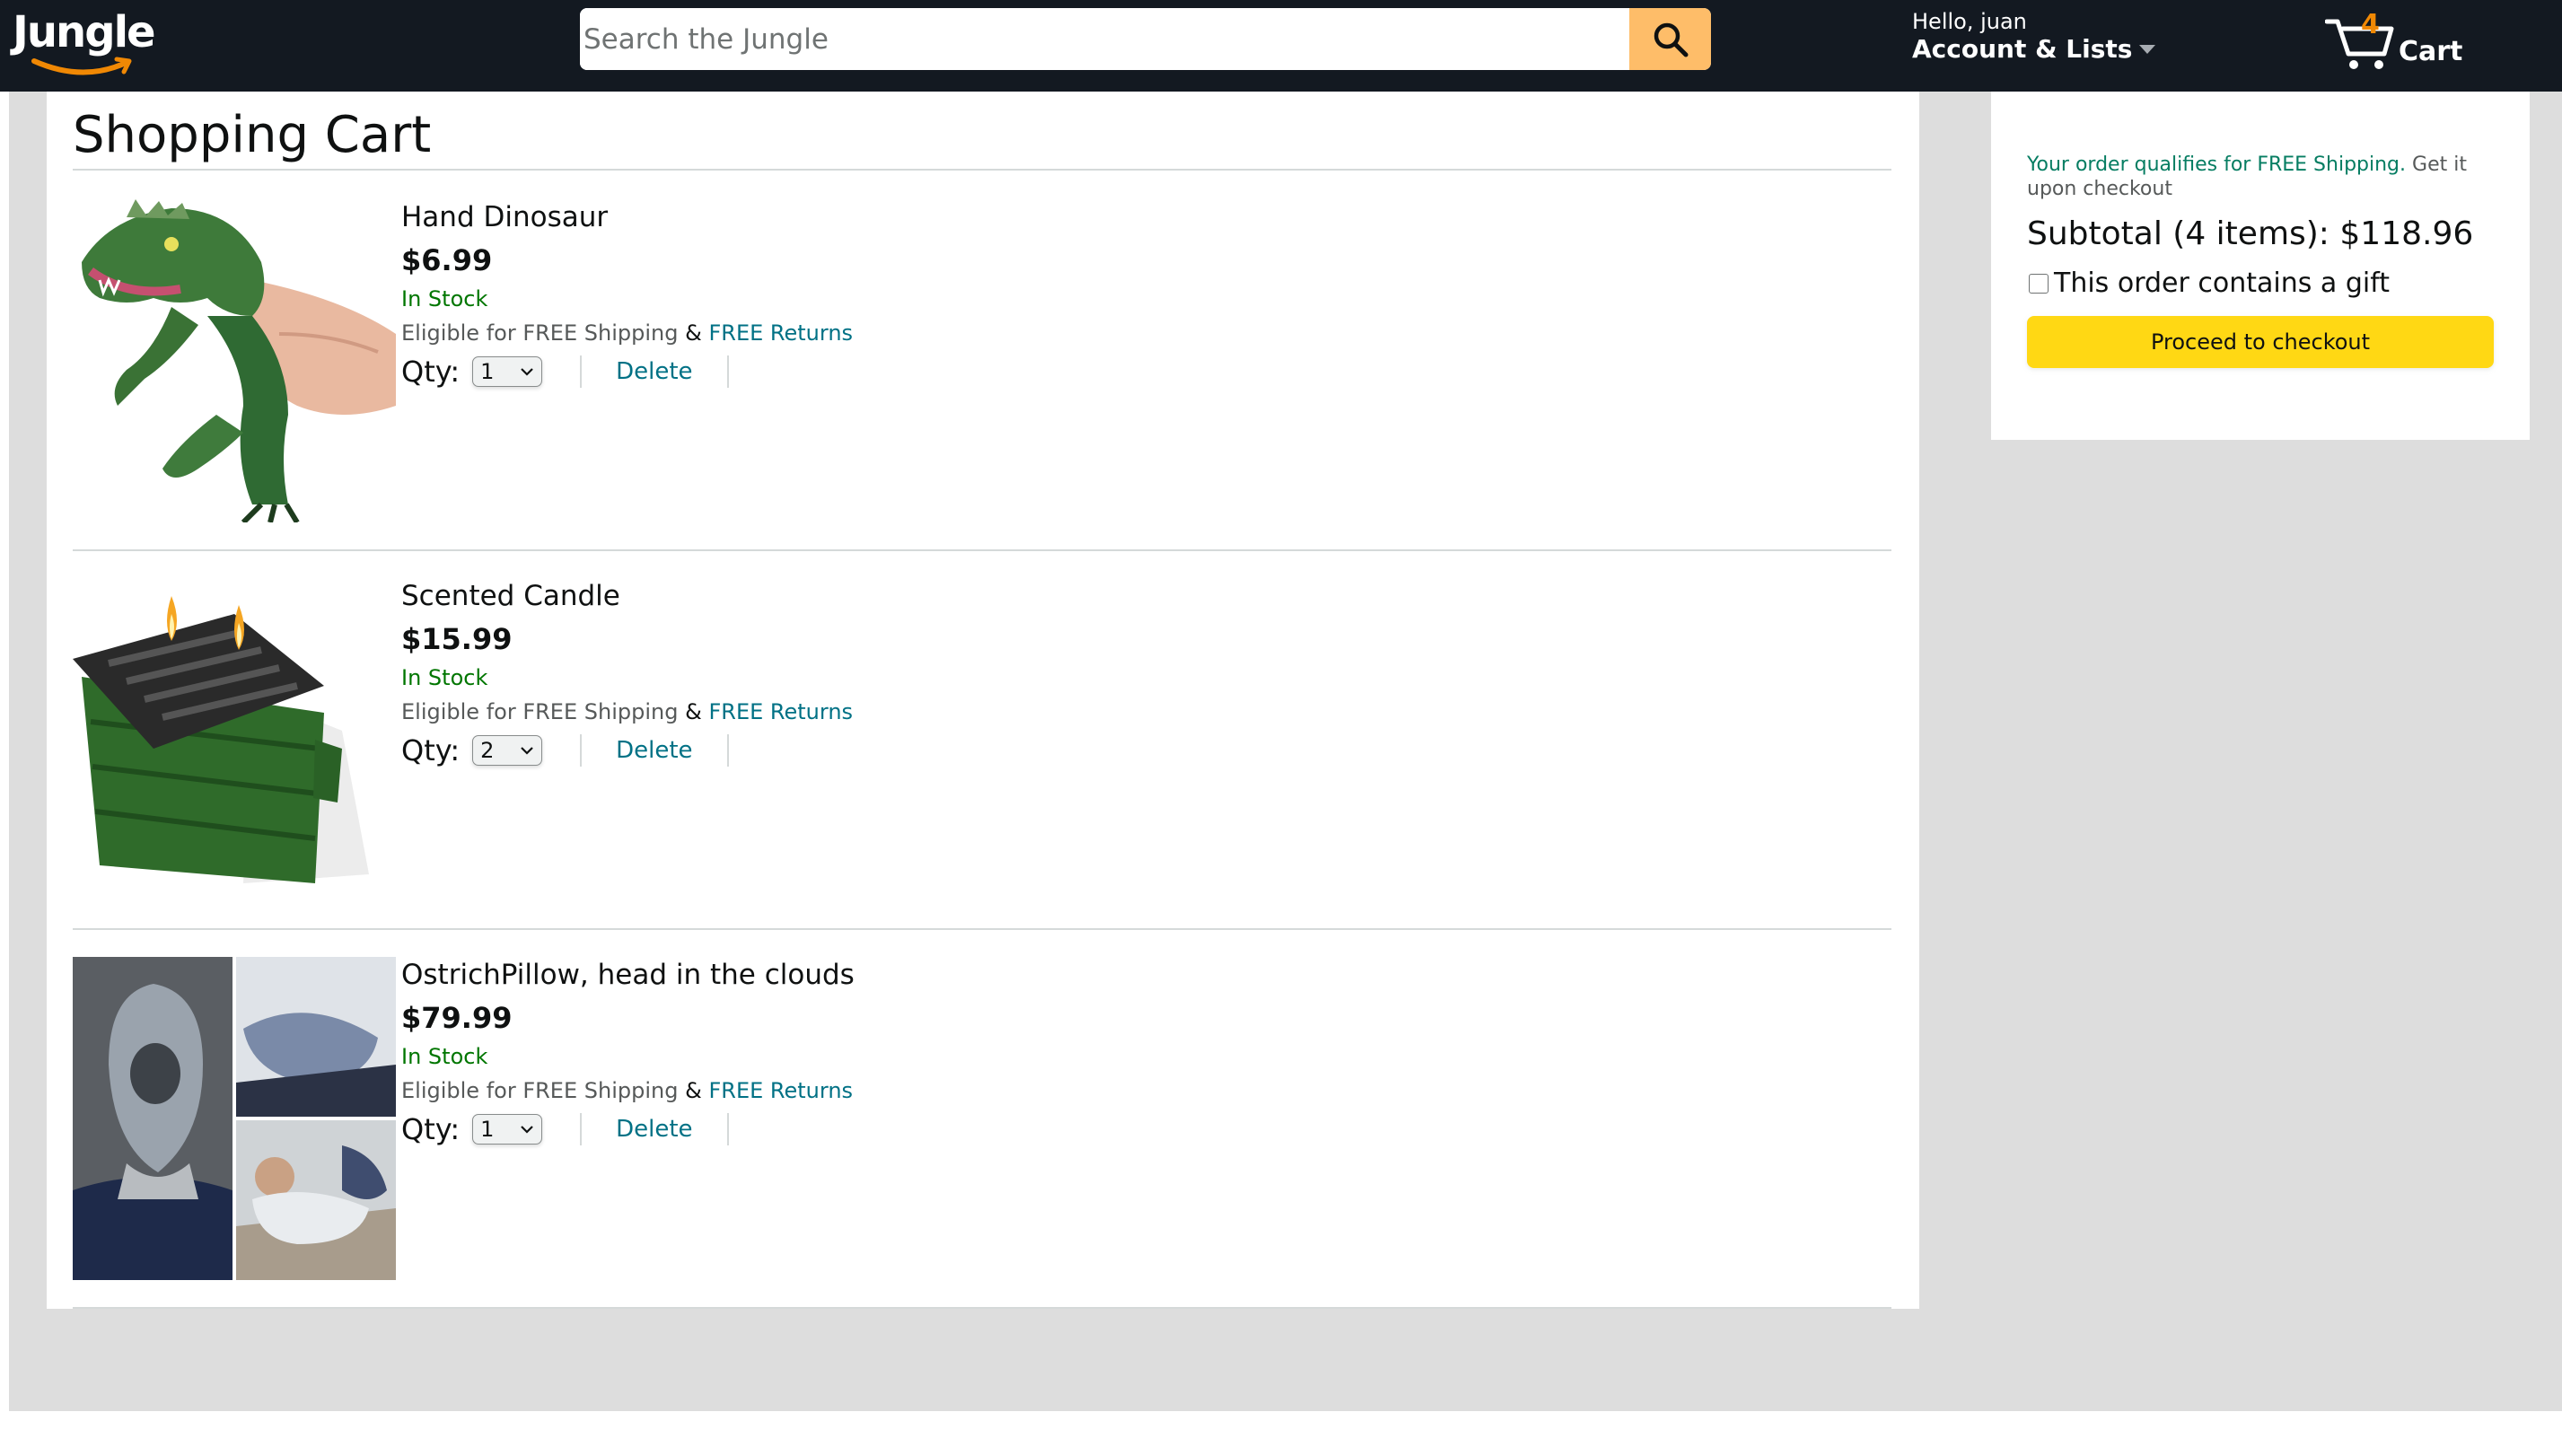 The width and height of the screenshot is (2562, 1456). I want to click on item-name: OstrichPillow, head in the clouds, so click(628, 975).